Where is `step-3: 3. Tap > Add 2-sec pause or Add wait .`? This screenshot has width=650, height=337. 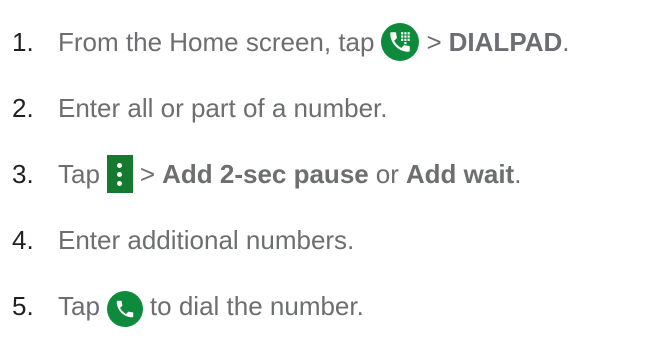 step-3: 3. Tap > Add 2-sec pause or Add wait . is located at coordinates (266, 174).